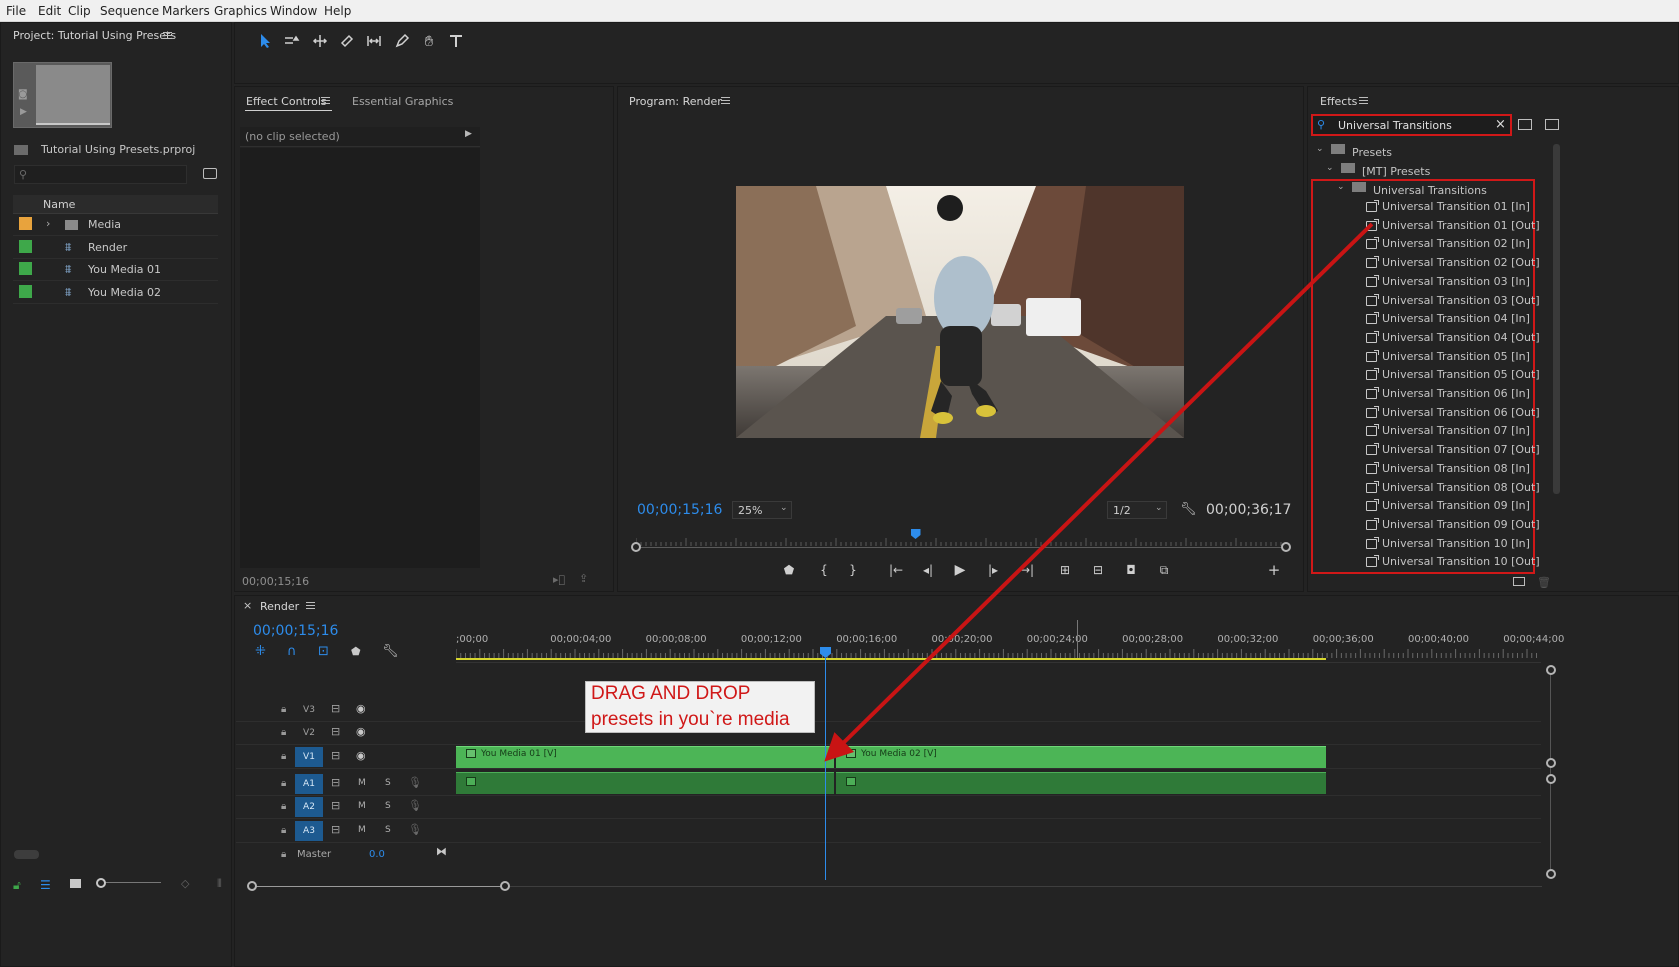  What do you see at coordinates (1098, 570) in the screenshot?
I see `extract-icon: ⊟` at bounding box center [1098, 570].